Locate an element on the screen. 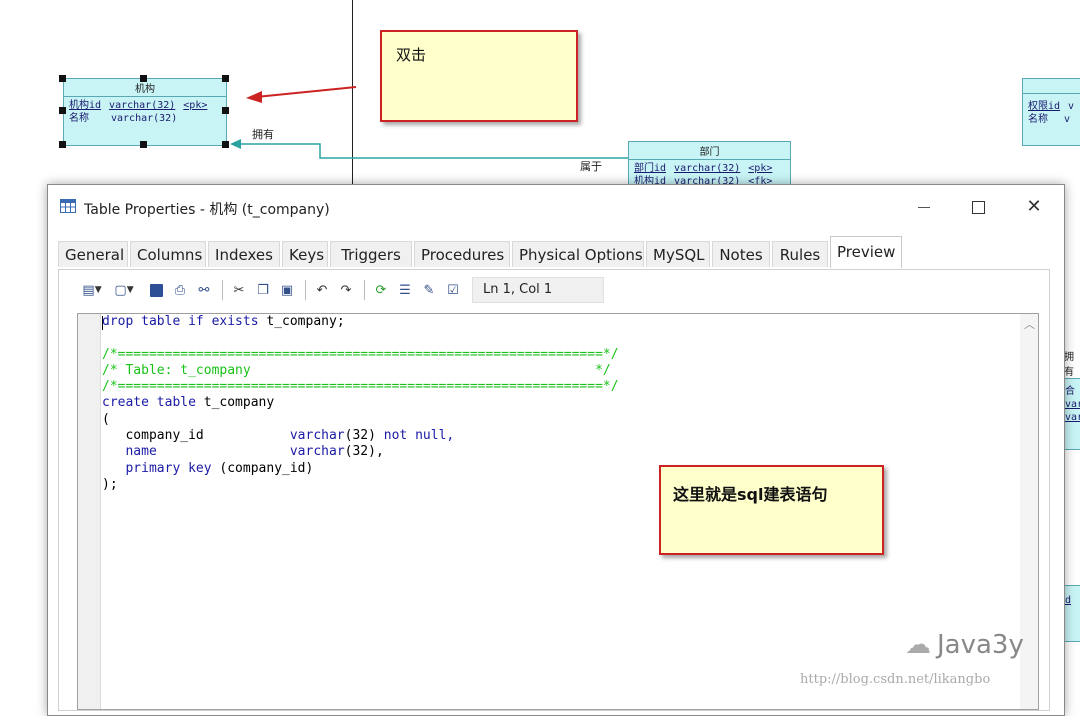 The width and height of the screenshot is (1080, 716). entity-dept-row: 部门id varchar(32) <pk> is located at coordinates (709, 168).